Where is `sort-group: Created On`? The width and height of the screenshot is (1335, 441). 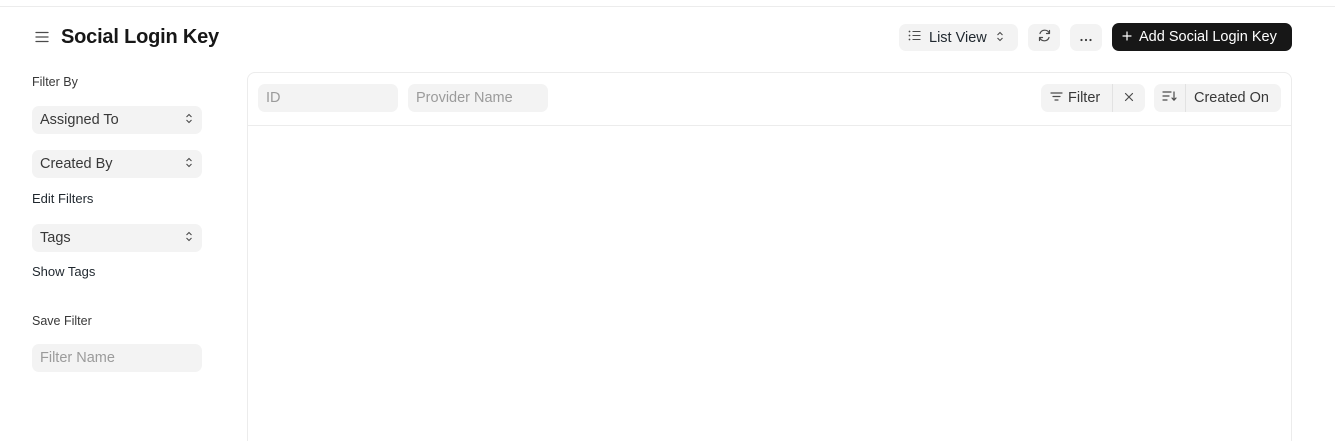 sort-group: Created On is located at coordinates (1217, 98).